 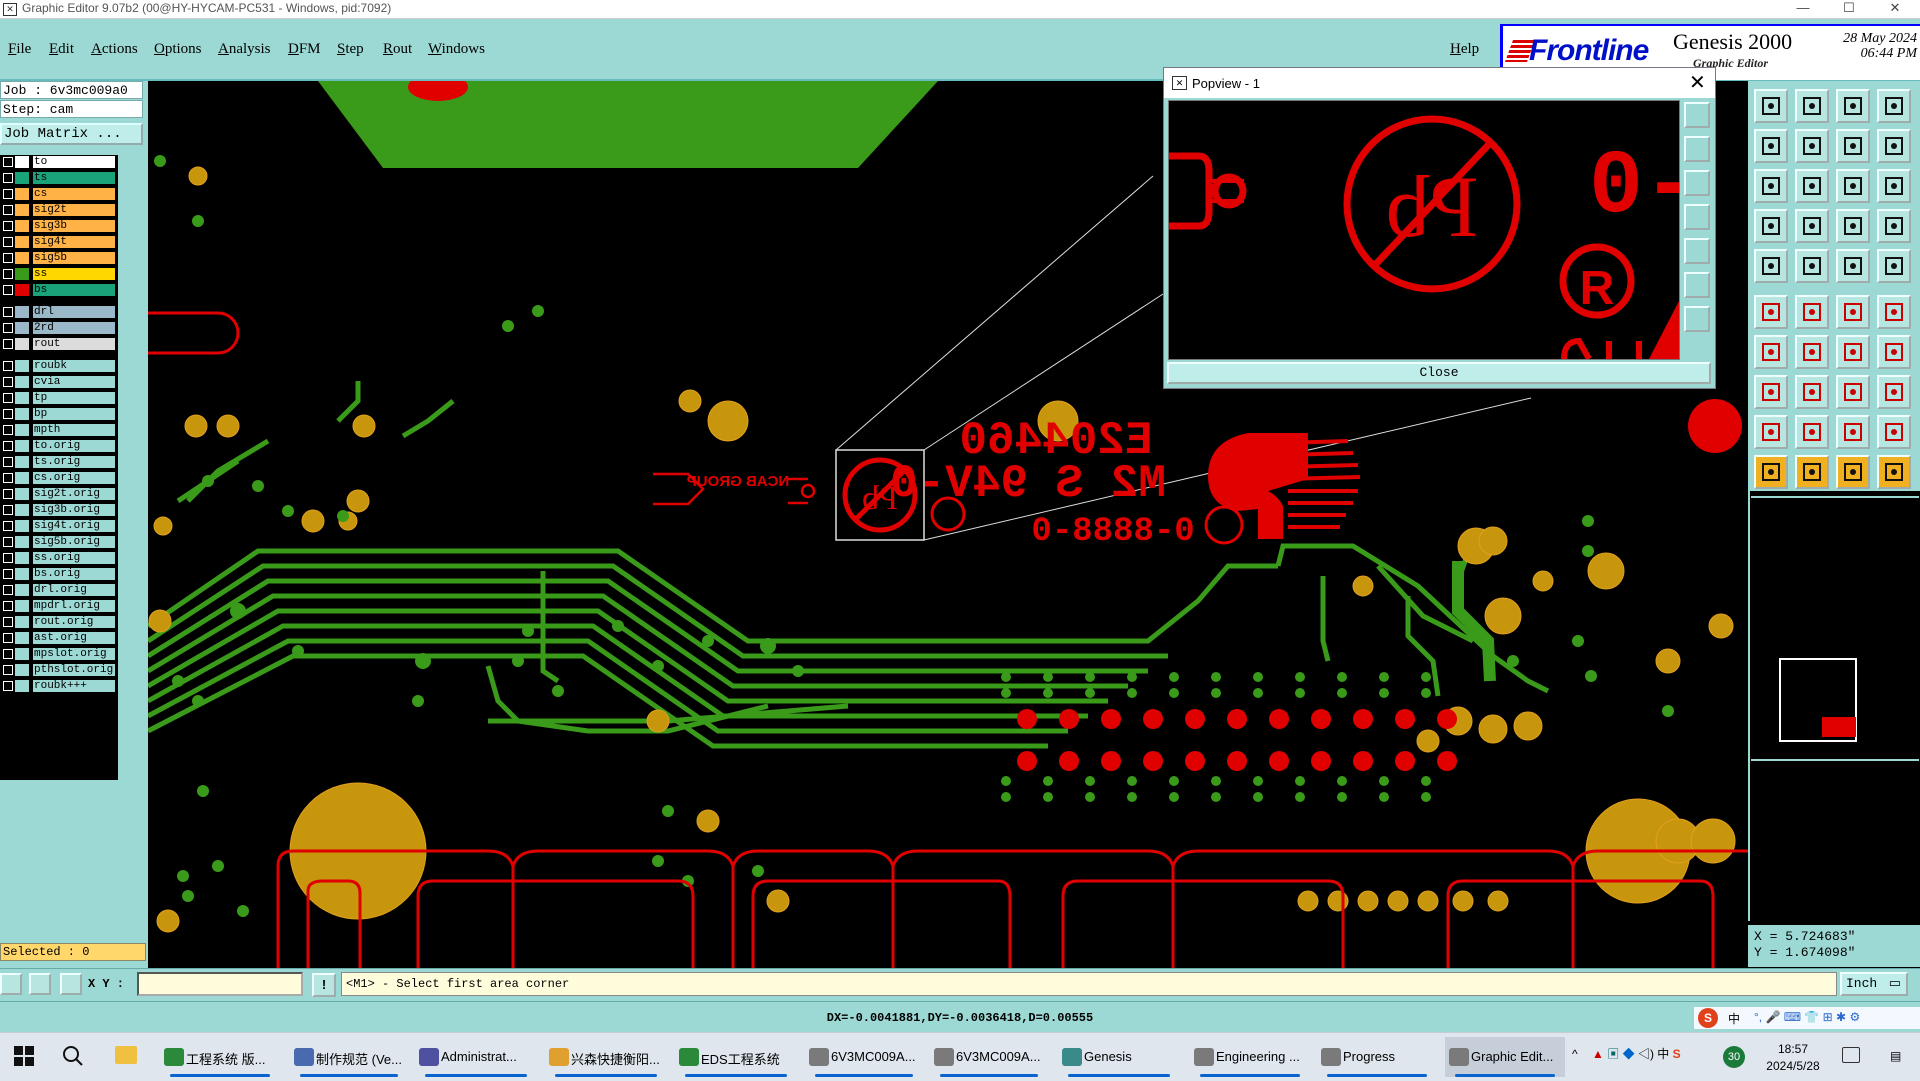 I want to click on taskbar-item: Genesis, so click(x=1119, y=1057).